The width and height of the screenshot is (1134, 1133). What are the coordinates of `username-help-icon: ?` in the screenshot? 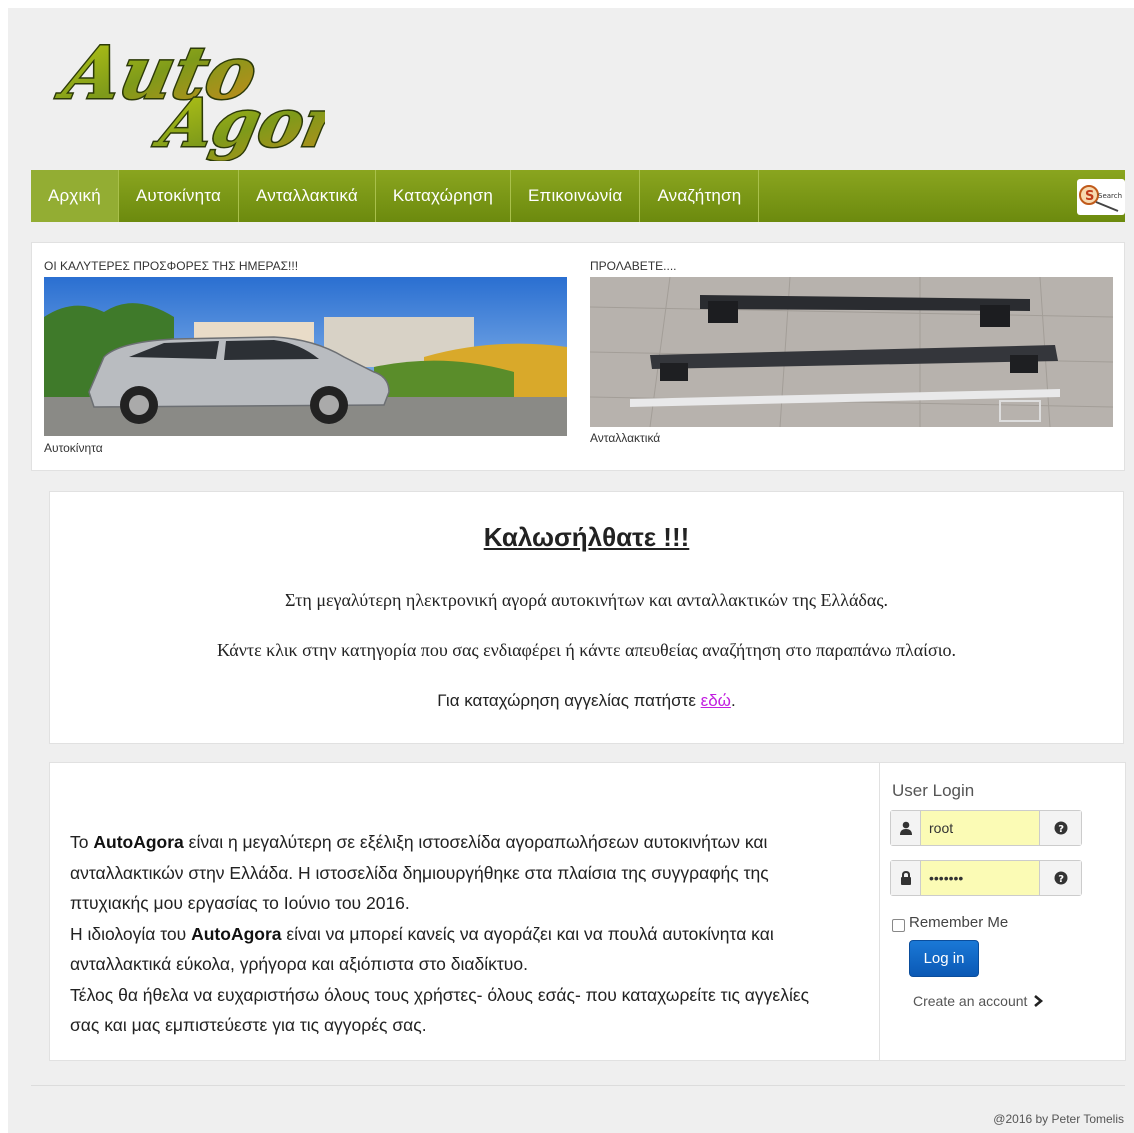 It's located at (1060, 828).